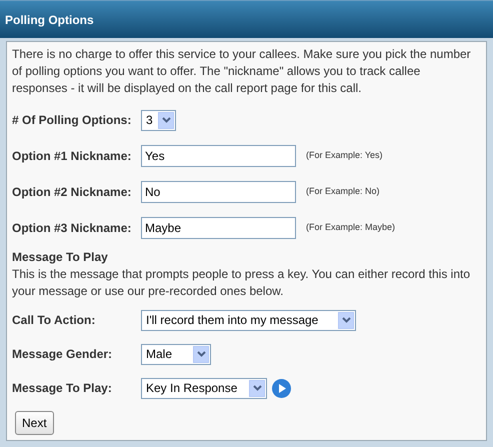 Image resolution: width=493 pixels, height=447 pixels. Describe the element at coordinates (351, 227) in the screenshot. I see `example-hint: (For Example: Maybe)` at that location.